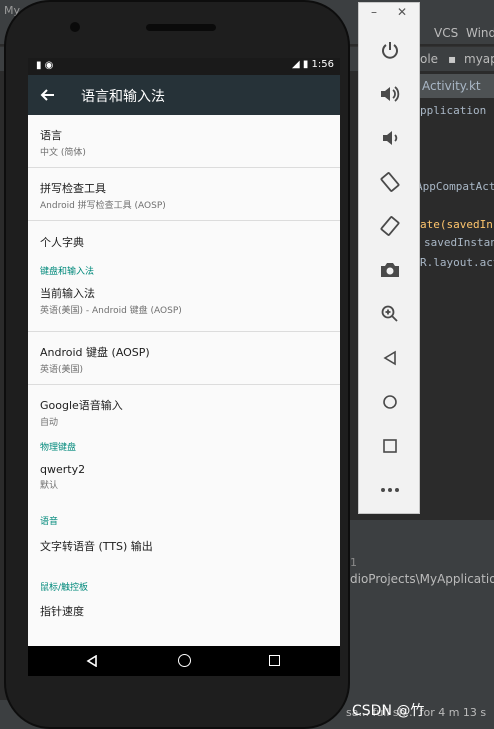  I want to click on minimize-icon: –, so click(374, 12).